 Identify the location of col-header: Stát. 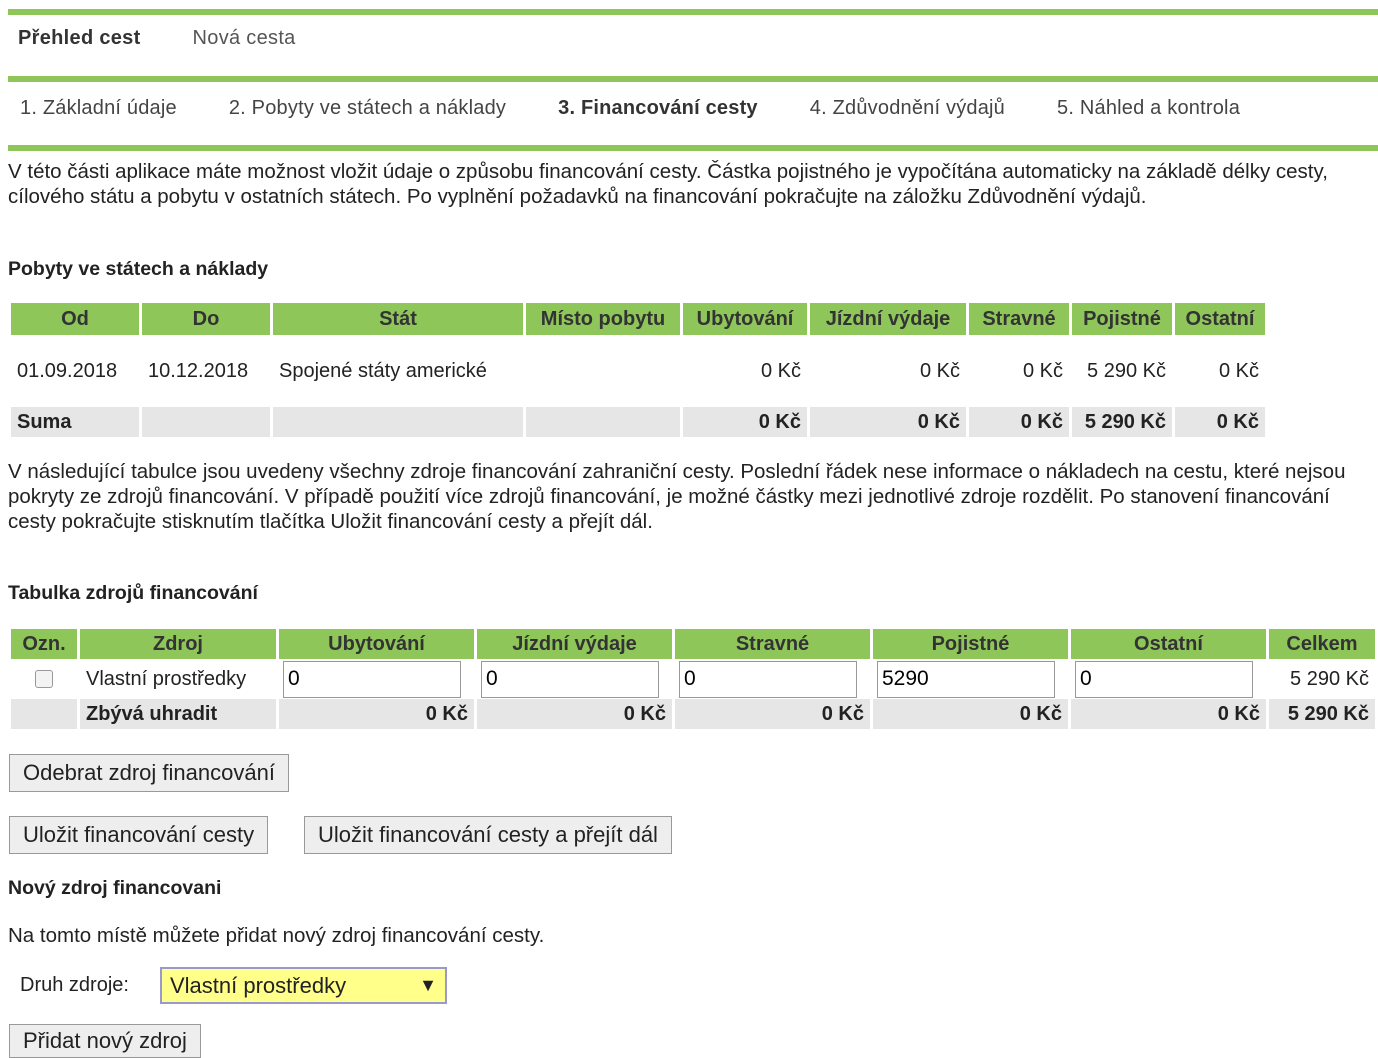
(398, 319).